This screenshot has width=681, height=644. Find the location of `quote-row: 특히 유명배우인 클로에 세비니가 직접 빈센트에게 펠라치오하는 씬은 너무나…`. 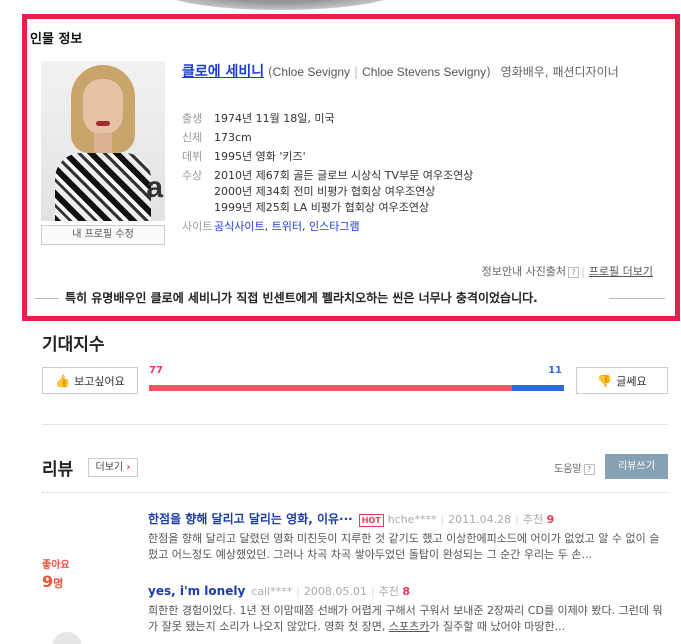

quote-row: 특히 유명배우인 클로에 세비니가 직접 빈센트에게 펠라치오하는 씬은 너무나… is located at coordinates (350, 298).